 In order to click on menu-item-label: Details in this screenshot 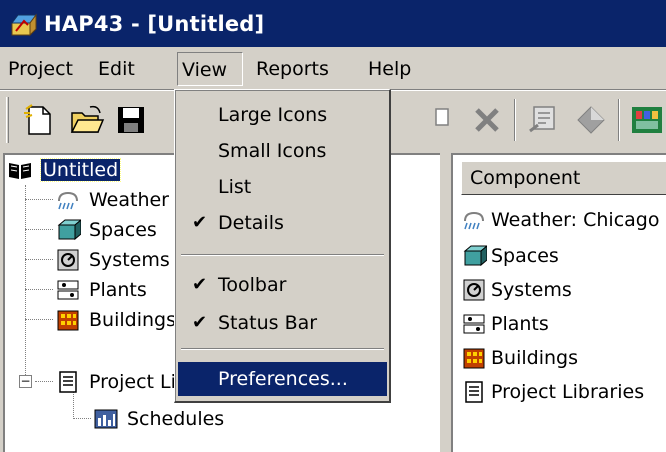, I will do `click(251, 223)`.